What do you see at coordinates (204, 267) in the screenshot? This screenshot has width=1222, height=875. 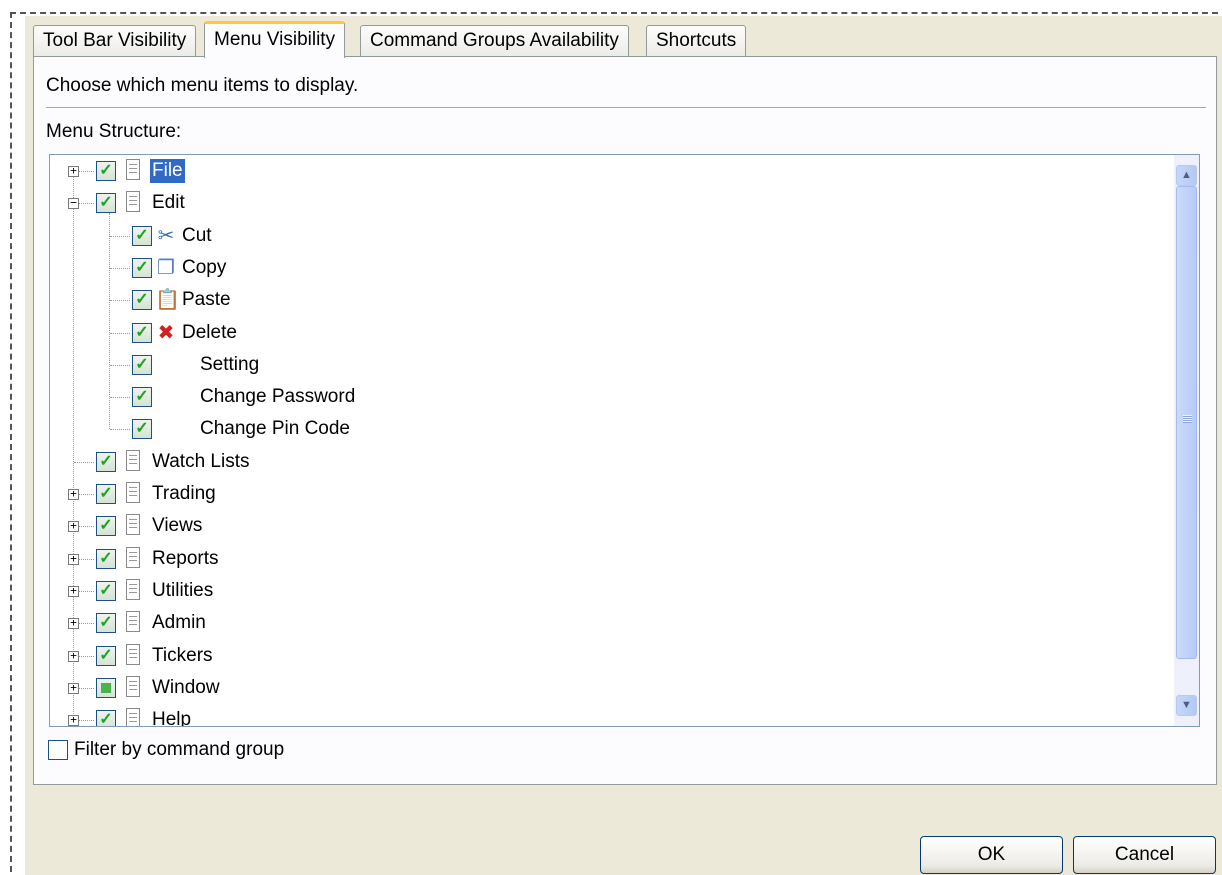 I see `tree-item-label: Copy` at bounding box center [204, 267].